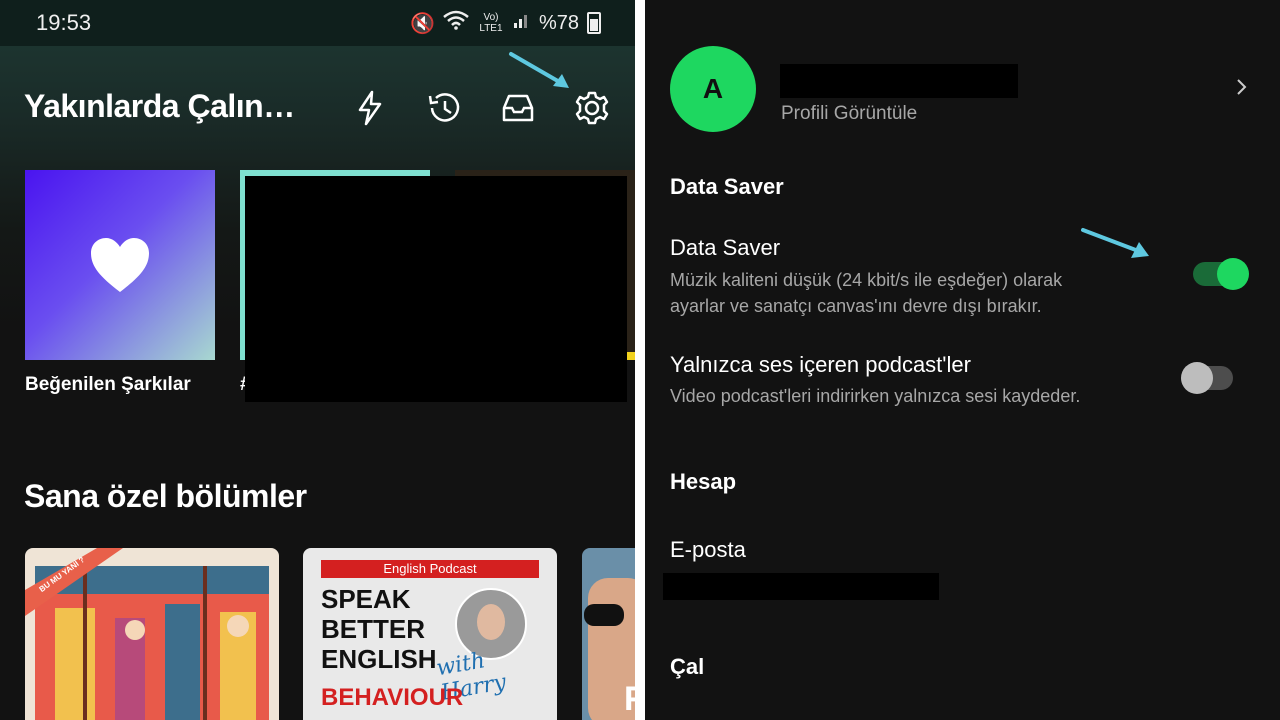 The image size is (1280, 720). I want to click on episode-2-title: SPEAK BETTER ENGLISH, so click(379, 629).